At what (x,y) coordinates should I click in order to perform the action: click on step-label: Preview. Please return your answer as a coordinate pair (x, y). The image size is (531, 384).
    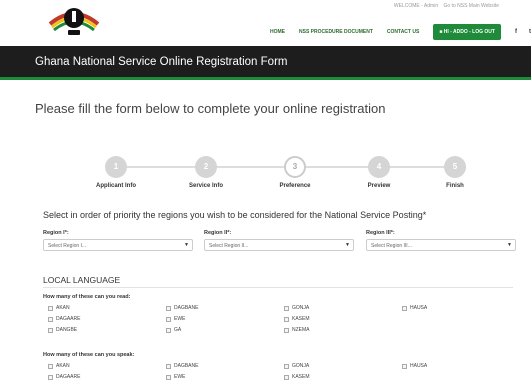
    Looking at the image, I should click on (379, 186).